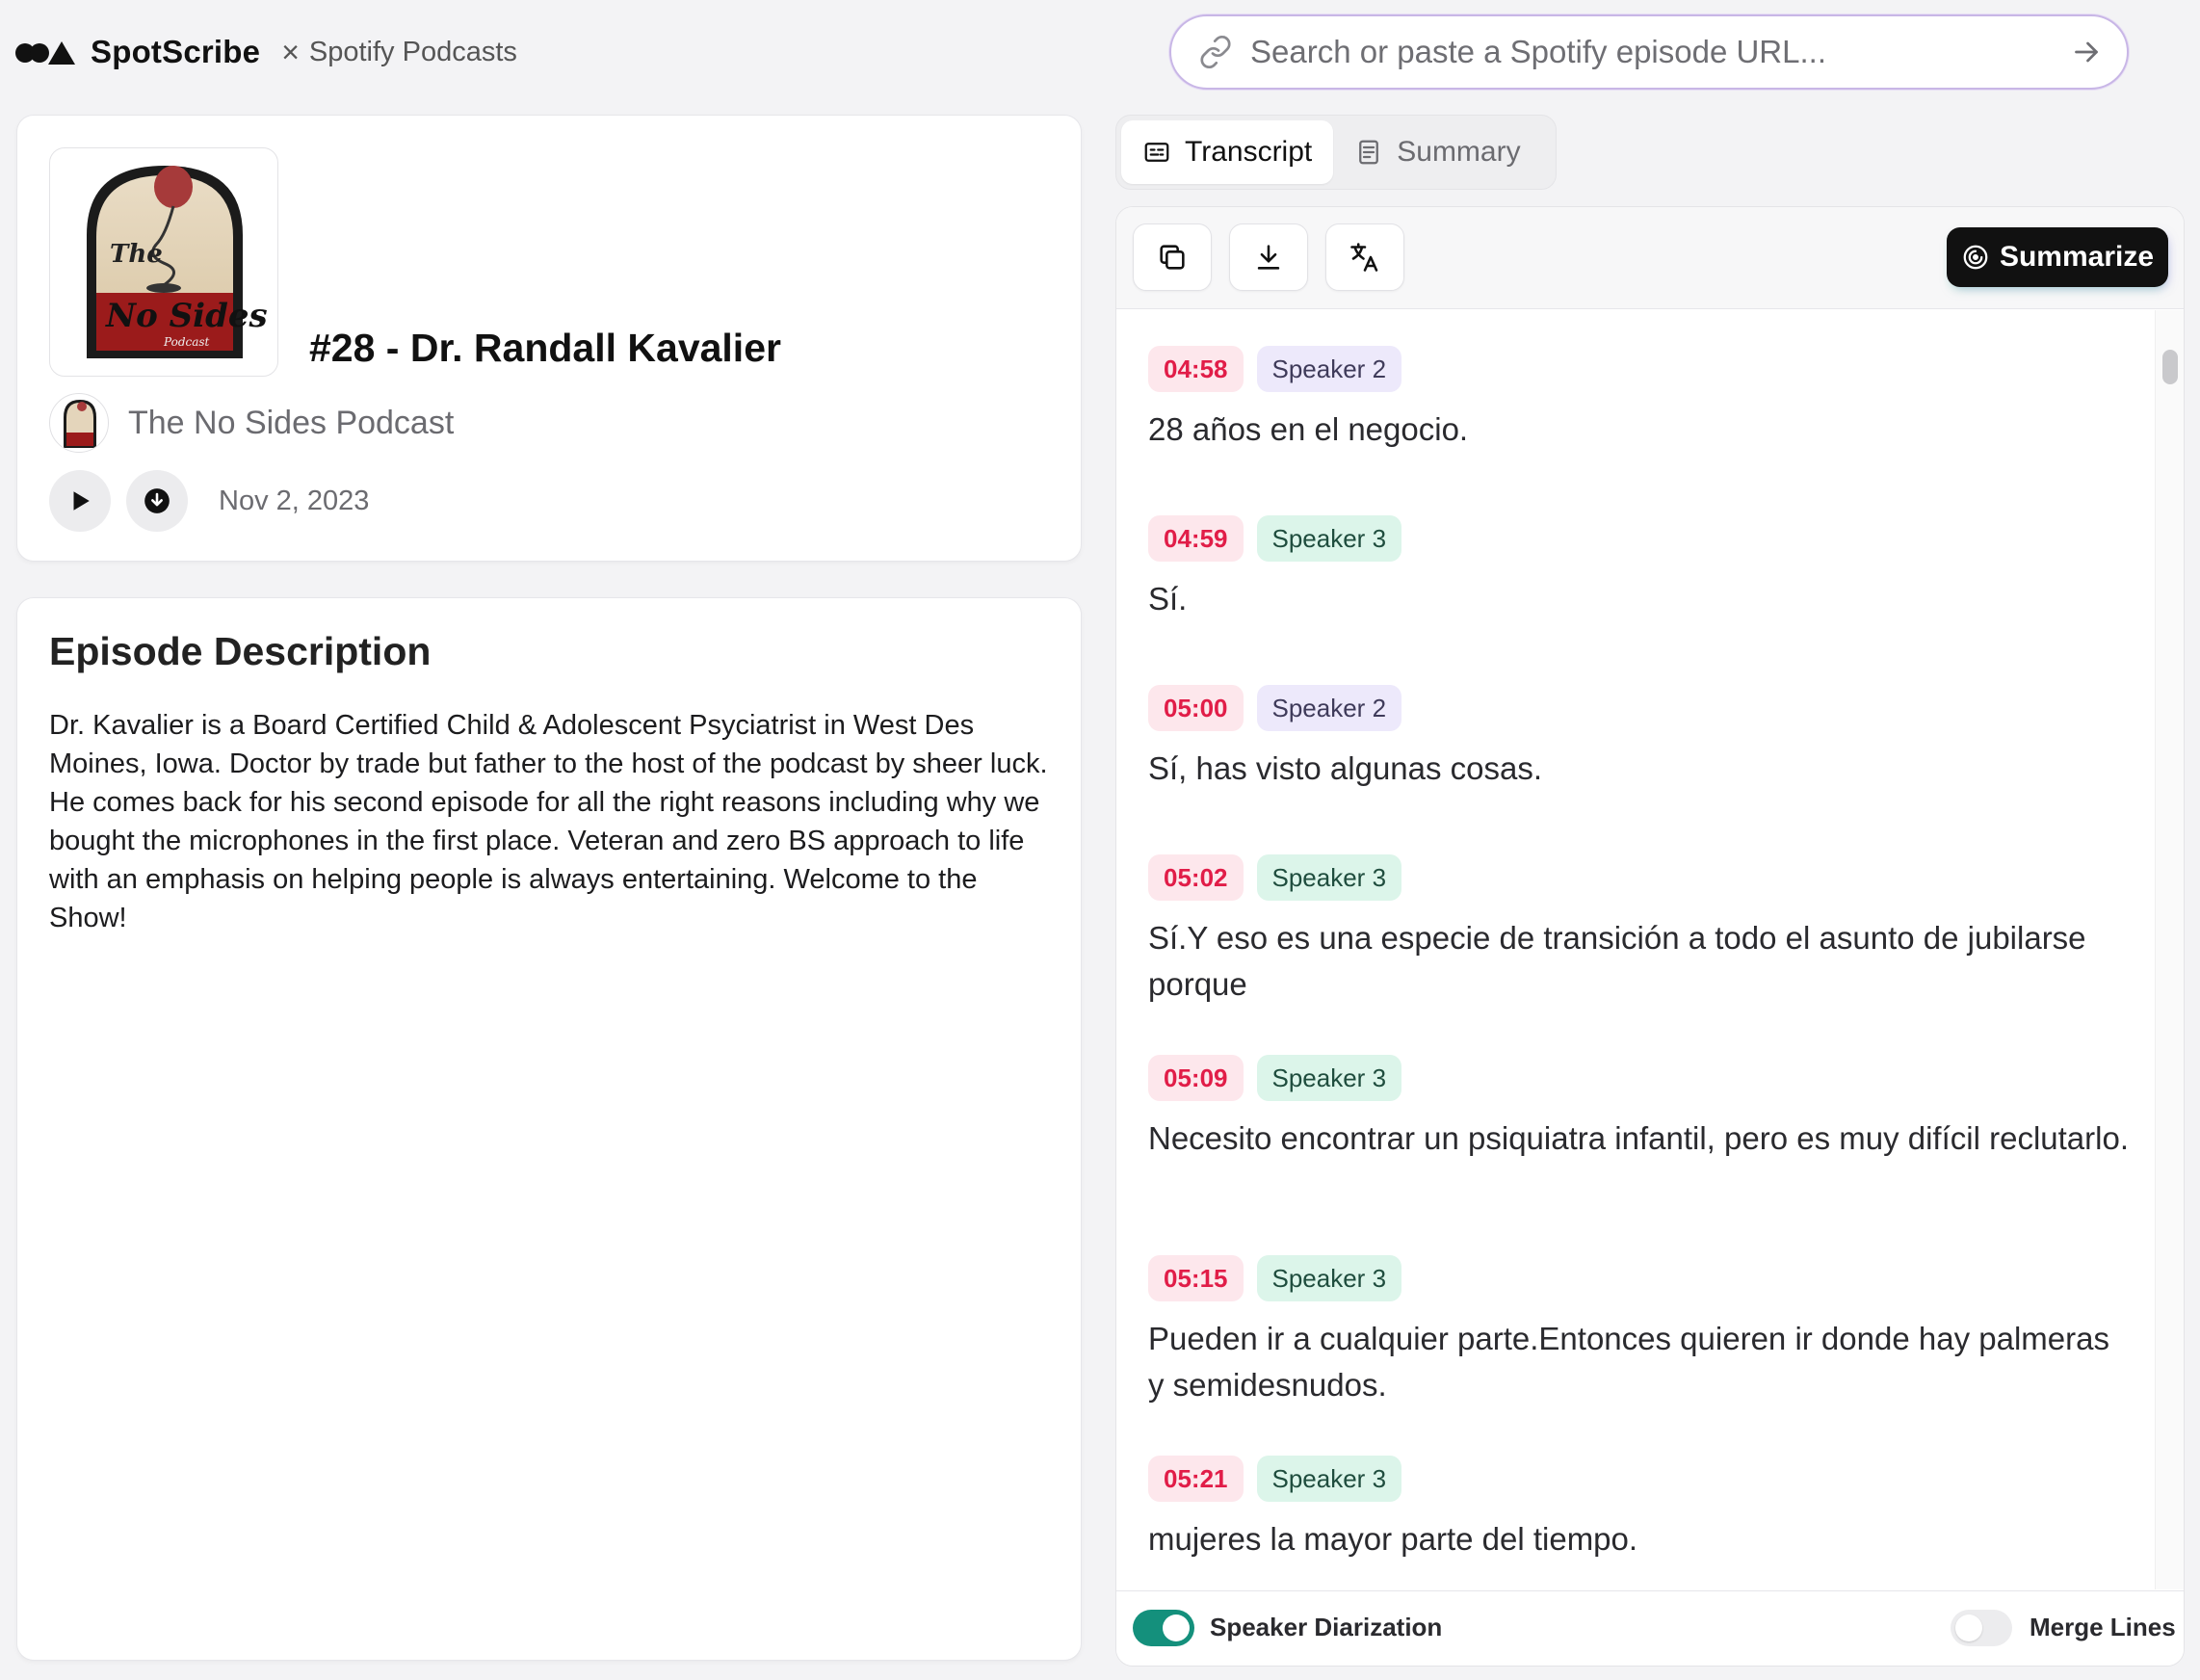  Describe the element at coordinates (1659, 52) in the screenshot. I see `search-input` at that location.